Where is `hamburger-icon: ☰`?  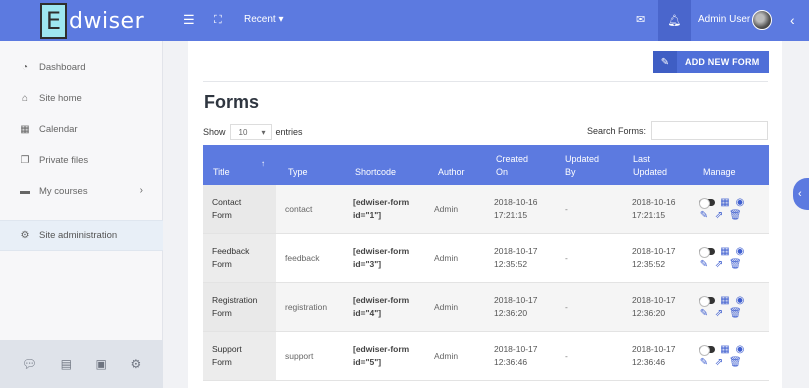 hamburger-icon: ☰ is located at coordinates (189, 20).